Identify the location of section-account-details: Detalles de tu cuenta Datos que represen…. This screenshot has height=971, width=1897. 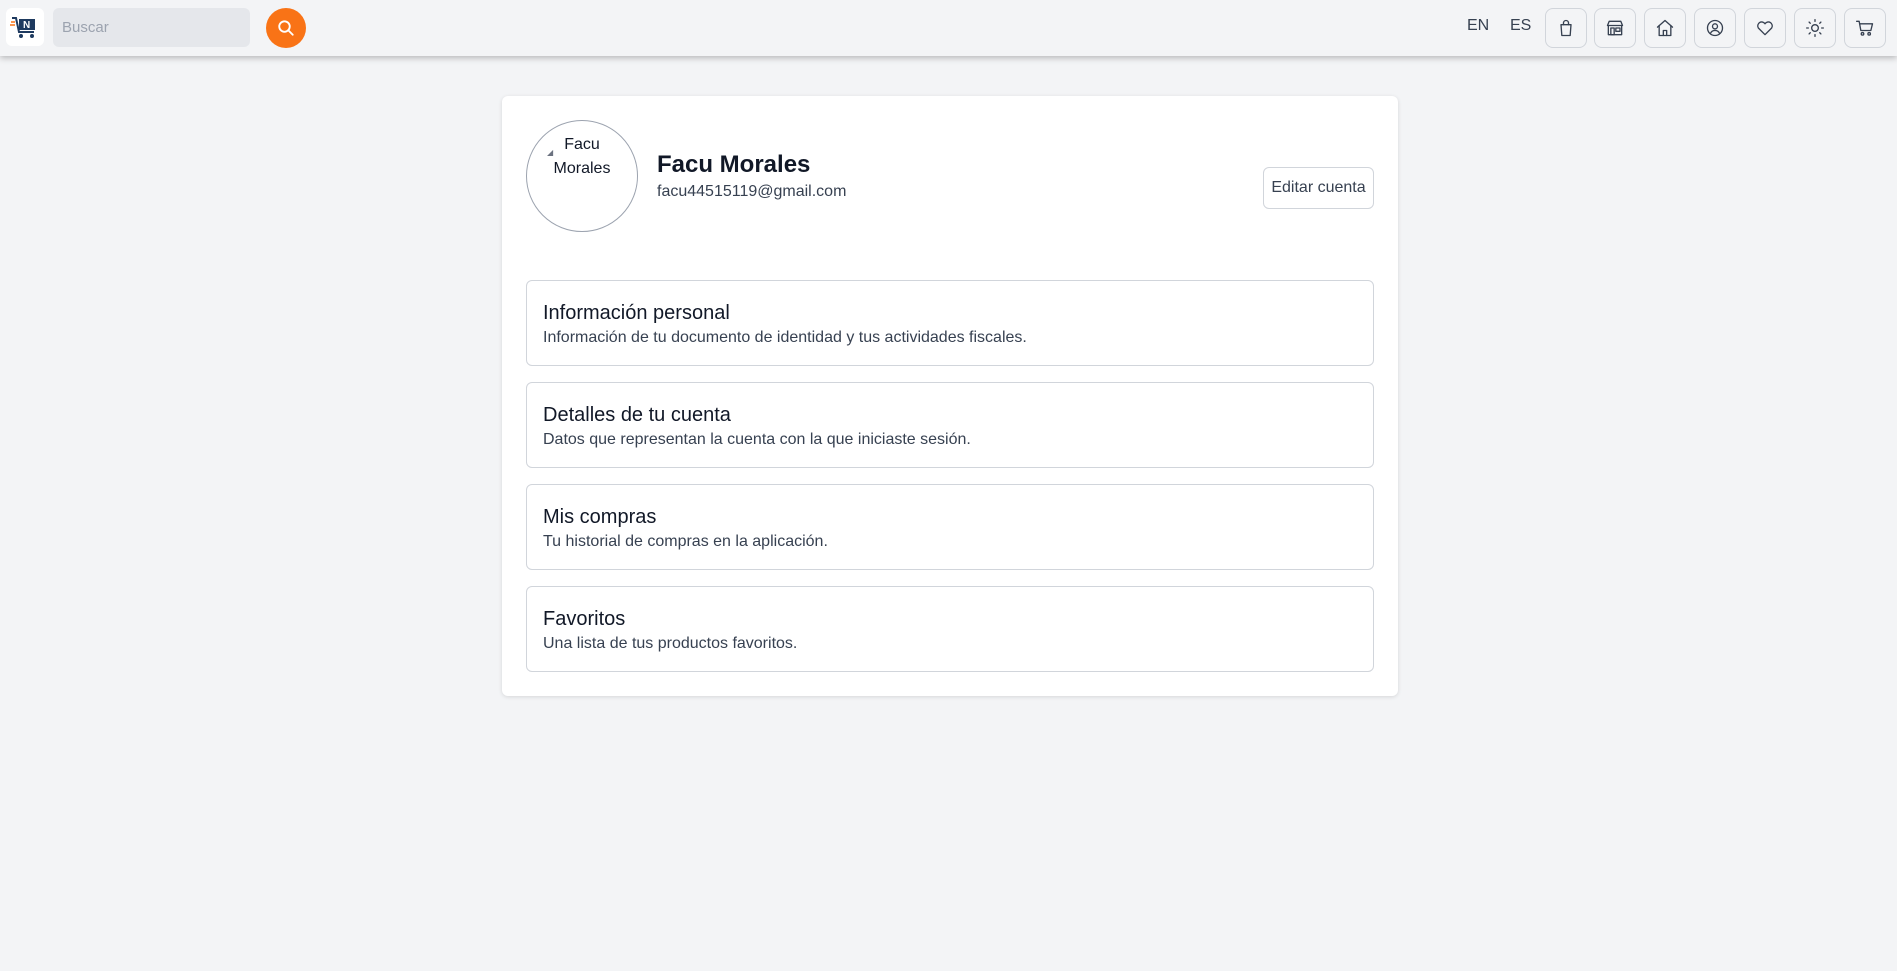
(950, 425).